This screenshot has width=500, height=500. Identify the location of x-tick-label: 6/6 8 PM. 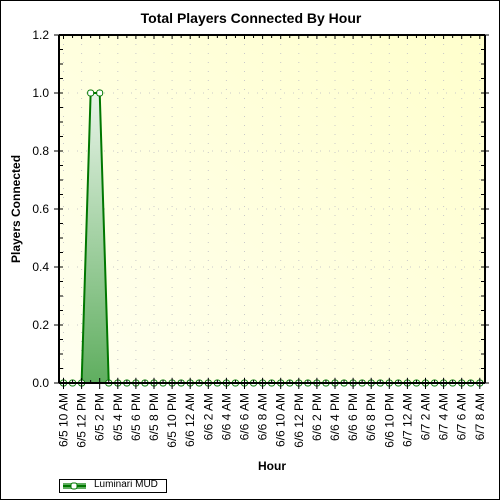
(371, 417).